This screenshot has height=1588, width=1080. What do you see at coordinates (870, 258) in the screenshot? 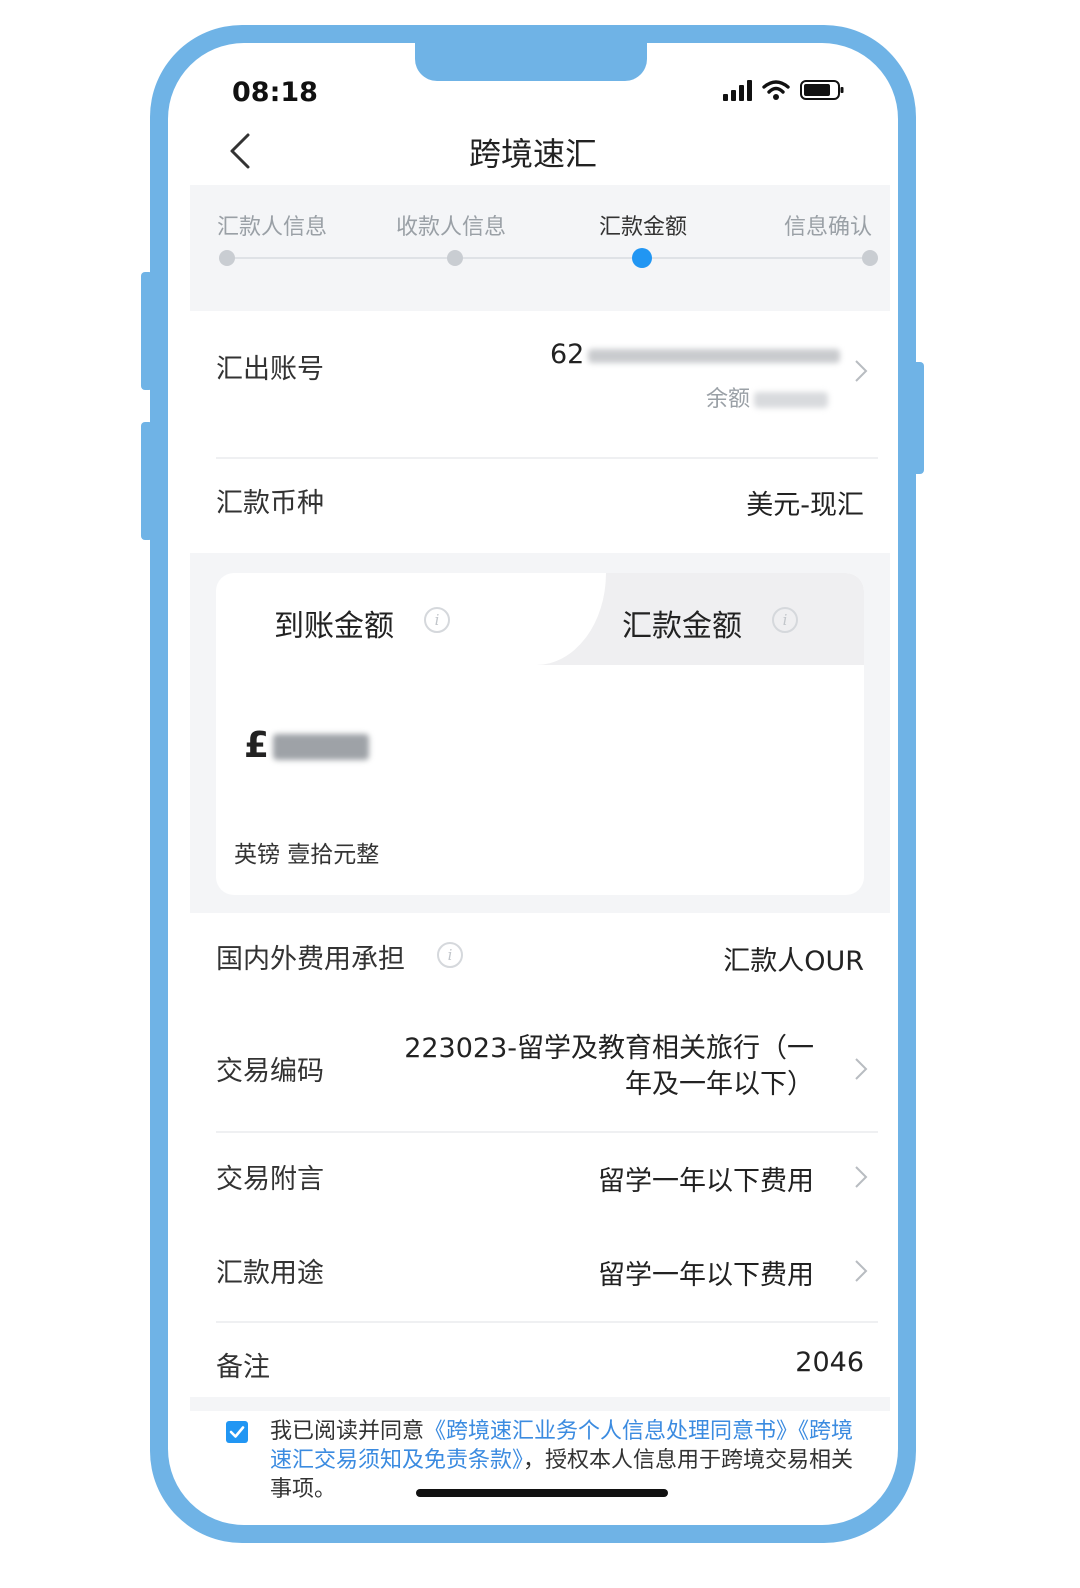
I see `step-4-dot` at bounding box center [870, 258].